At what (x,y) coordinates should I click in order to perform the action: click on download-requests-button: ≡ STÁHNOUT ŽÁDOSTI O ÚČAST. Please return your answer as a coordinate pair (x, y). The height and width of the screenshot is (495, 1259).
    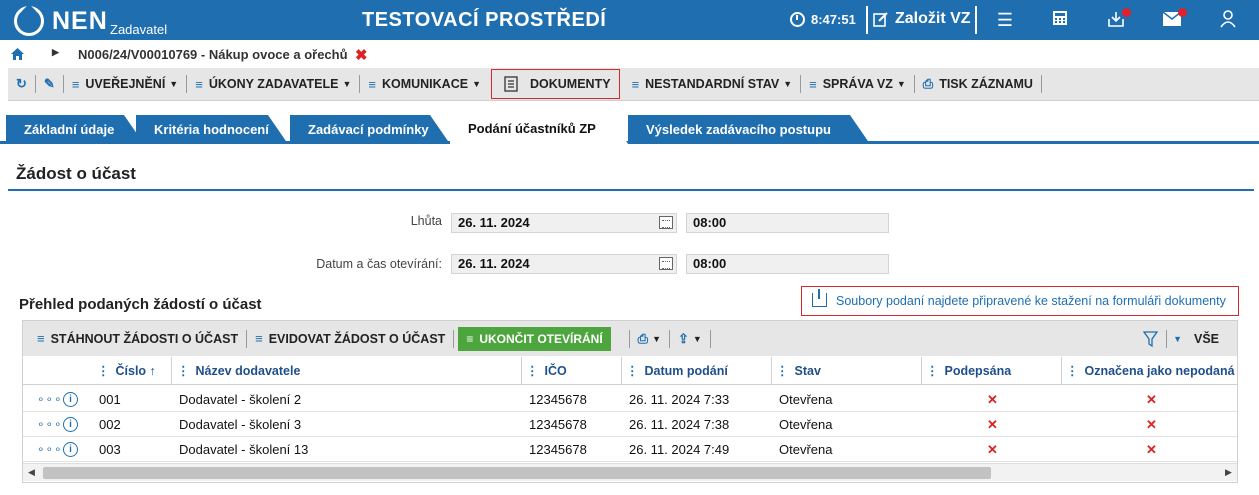
    Looking at the image, I should click on (134, 338).